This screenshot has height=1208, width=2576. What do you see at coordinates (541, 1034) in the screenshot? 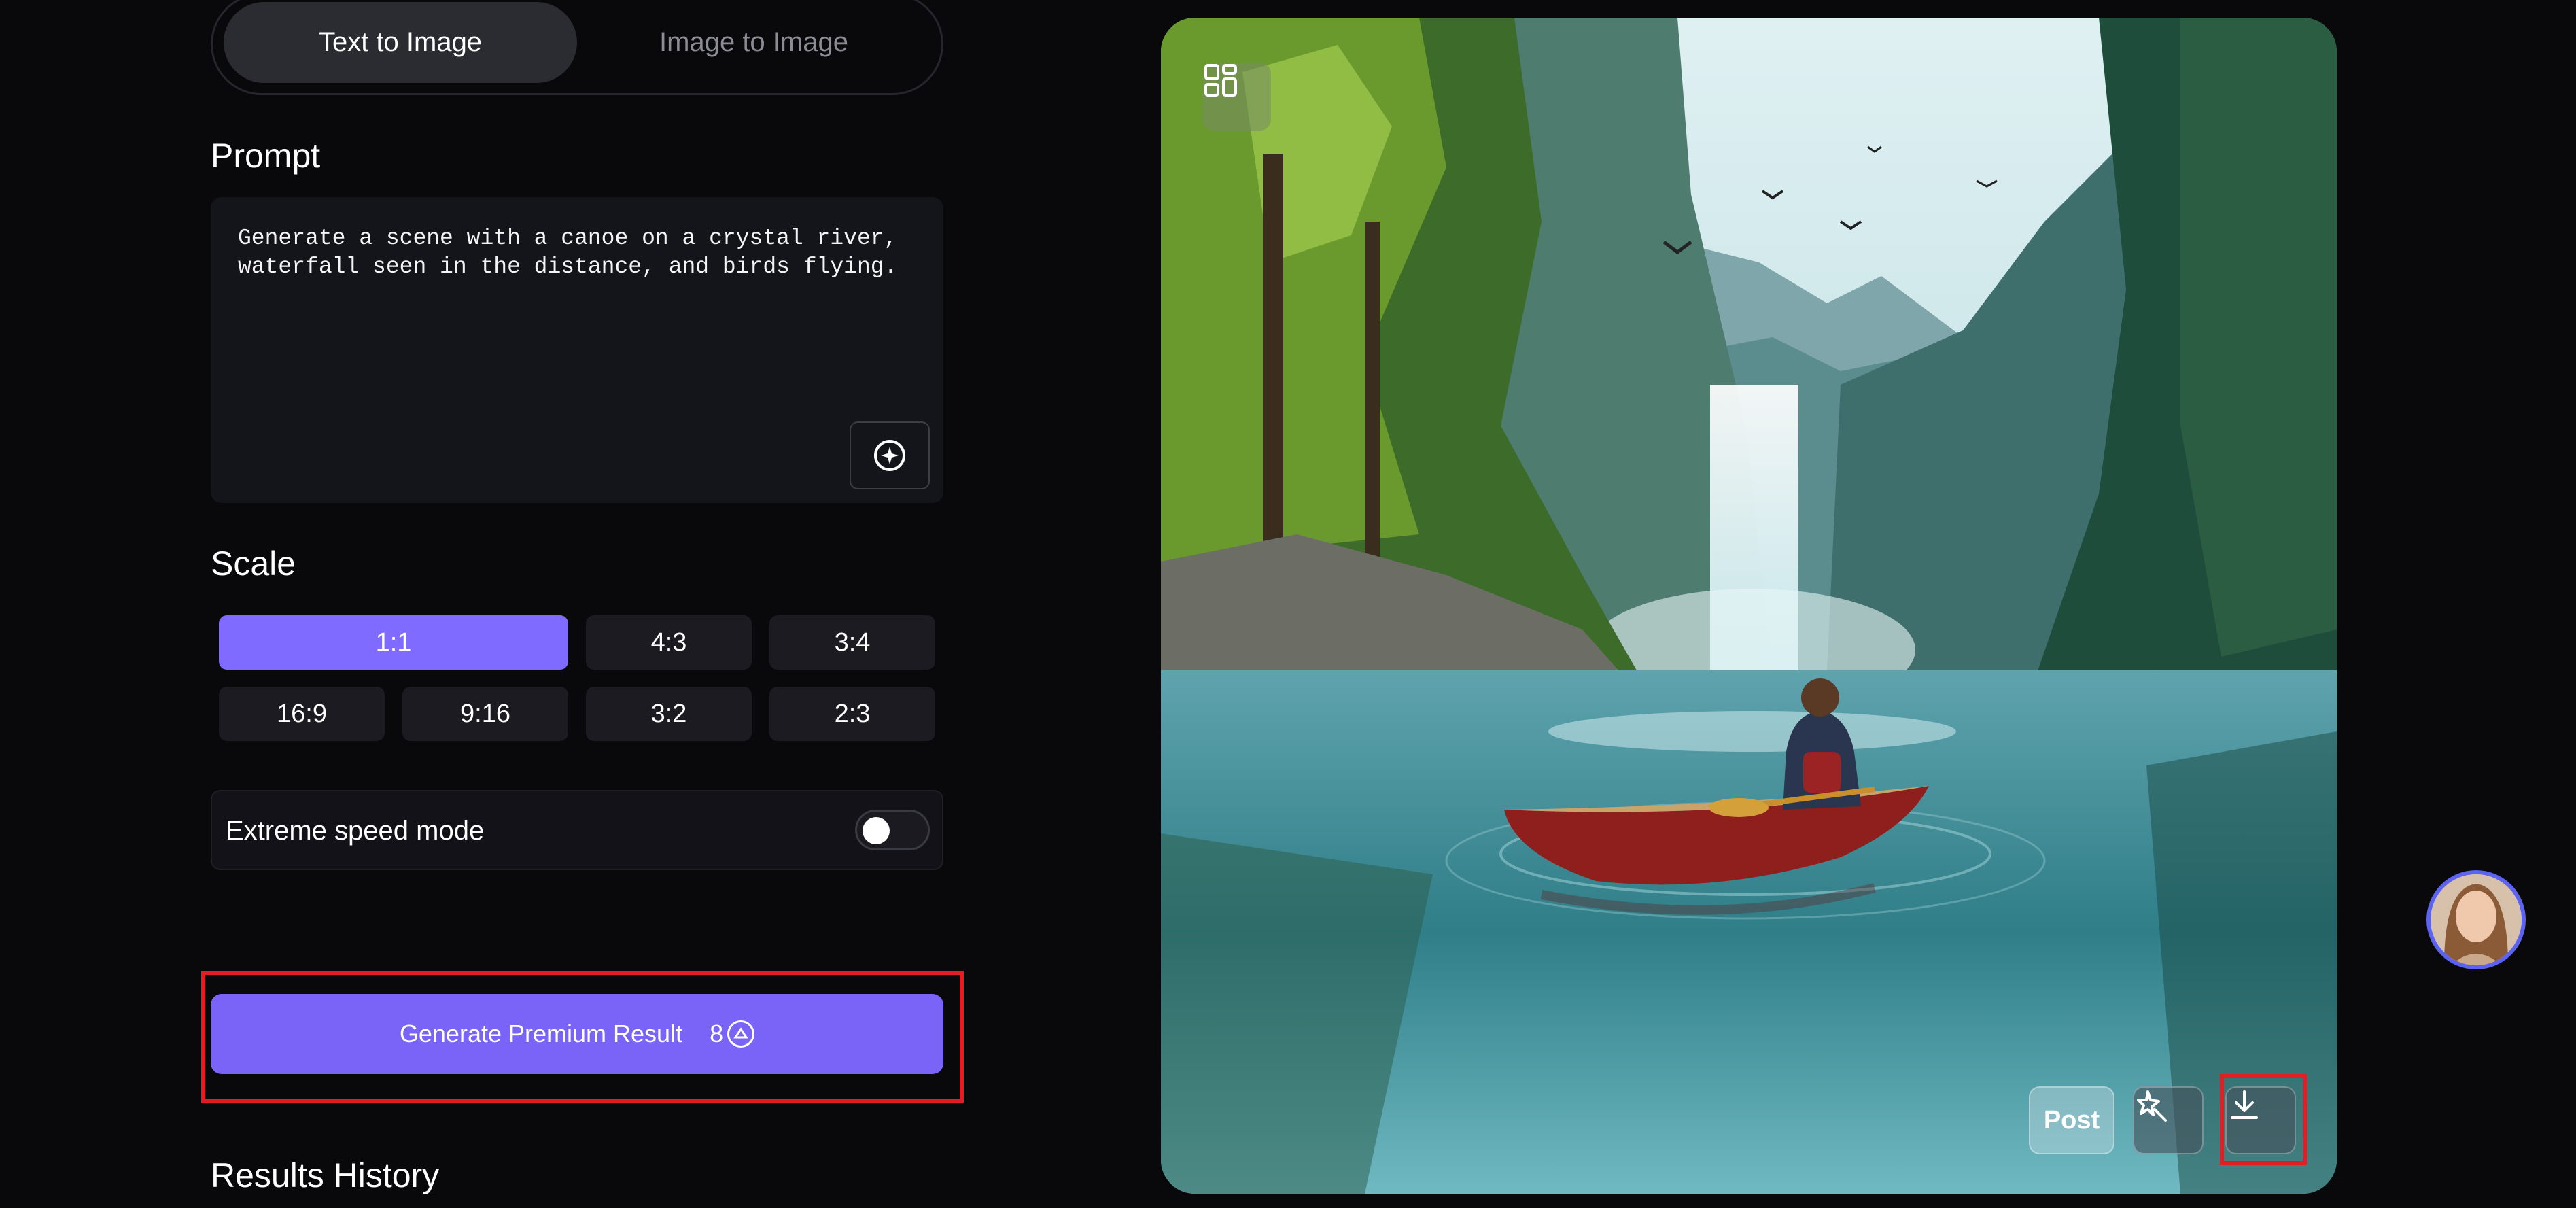
I see `generate-label: Generate Premium Result` at bounding box center [541, 1034].